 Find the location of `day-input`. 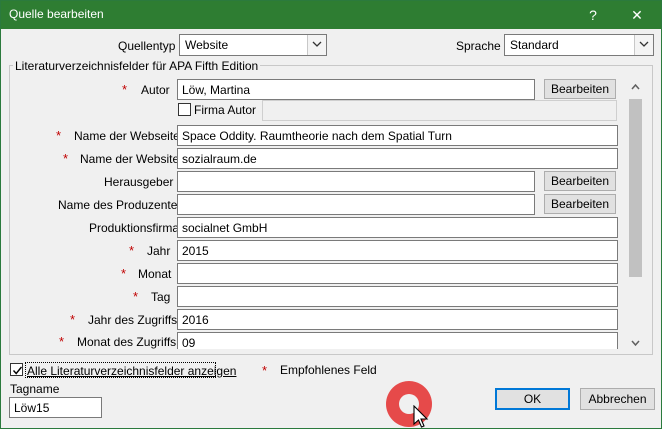

day-input is located at coordinates (397, 296).